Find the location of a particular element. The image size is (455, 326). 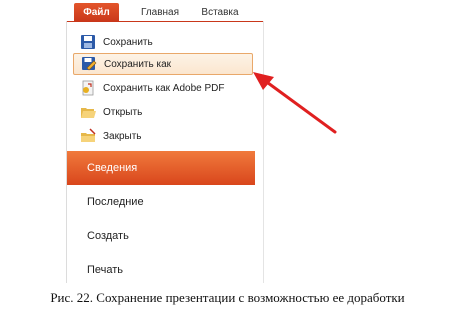

annotation-arrow is located at coordinates (295, 103).